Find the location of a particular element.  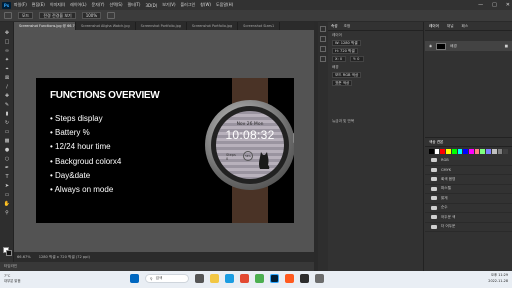

menu-view: 보기(V) is located at coordinates (168, 5).